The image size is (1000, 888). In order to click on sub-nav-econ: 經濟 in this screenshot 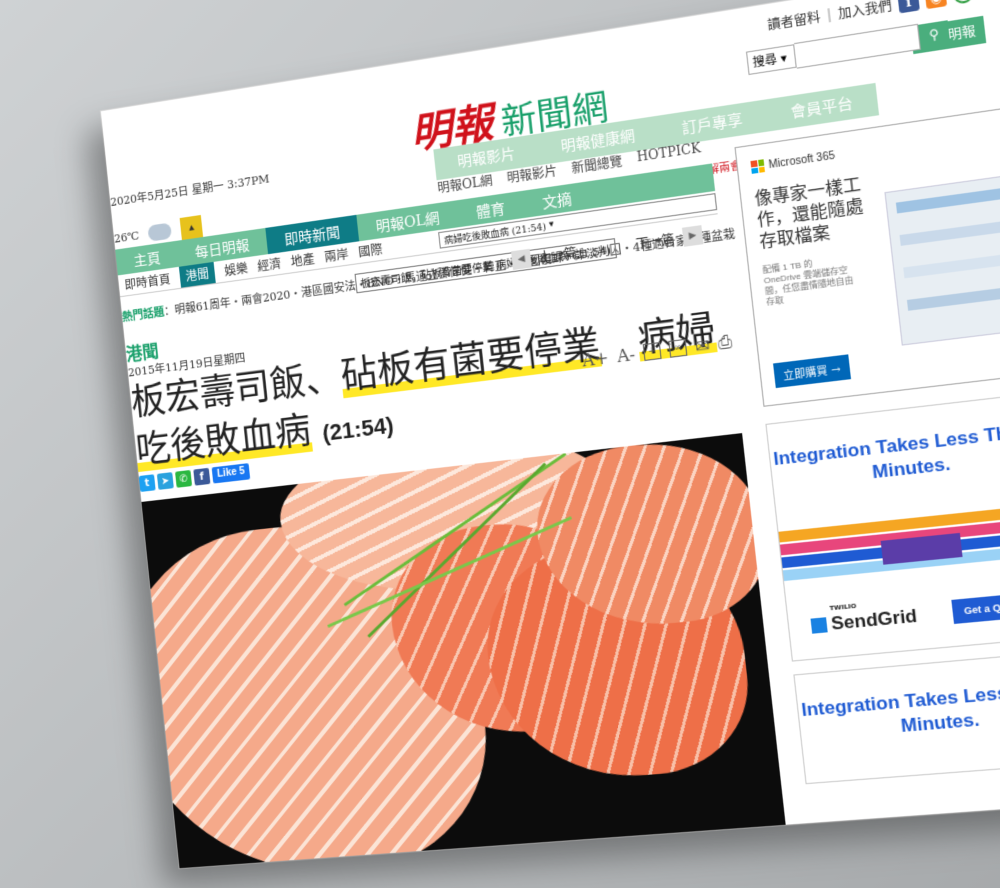, I will do `click(269, 265)`.